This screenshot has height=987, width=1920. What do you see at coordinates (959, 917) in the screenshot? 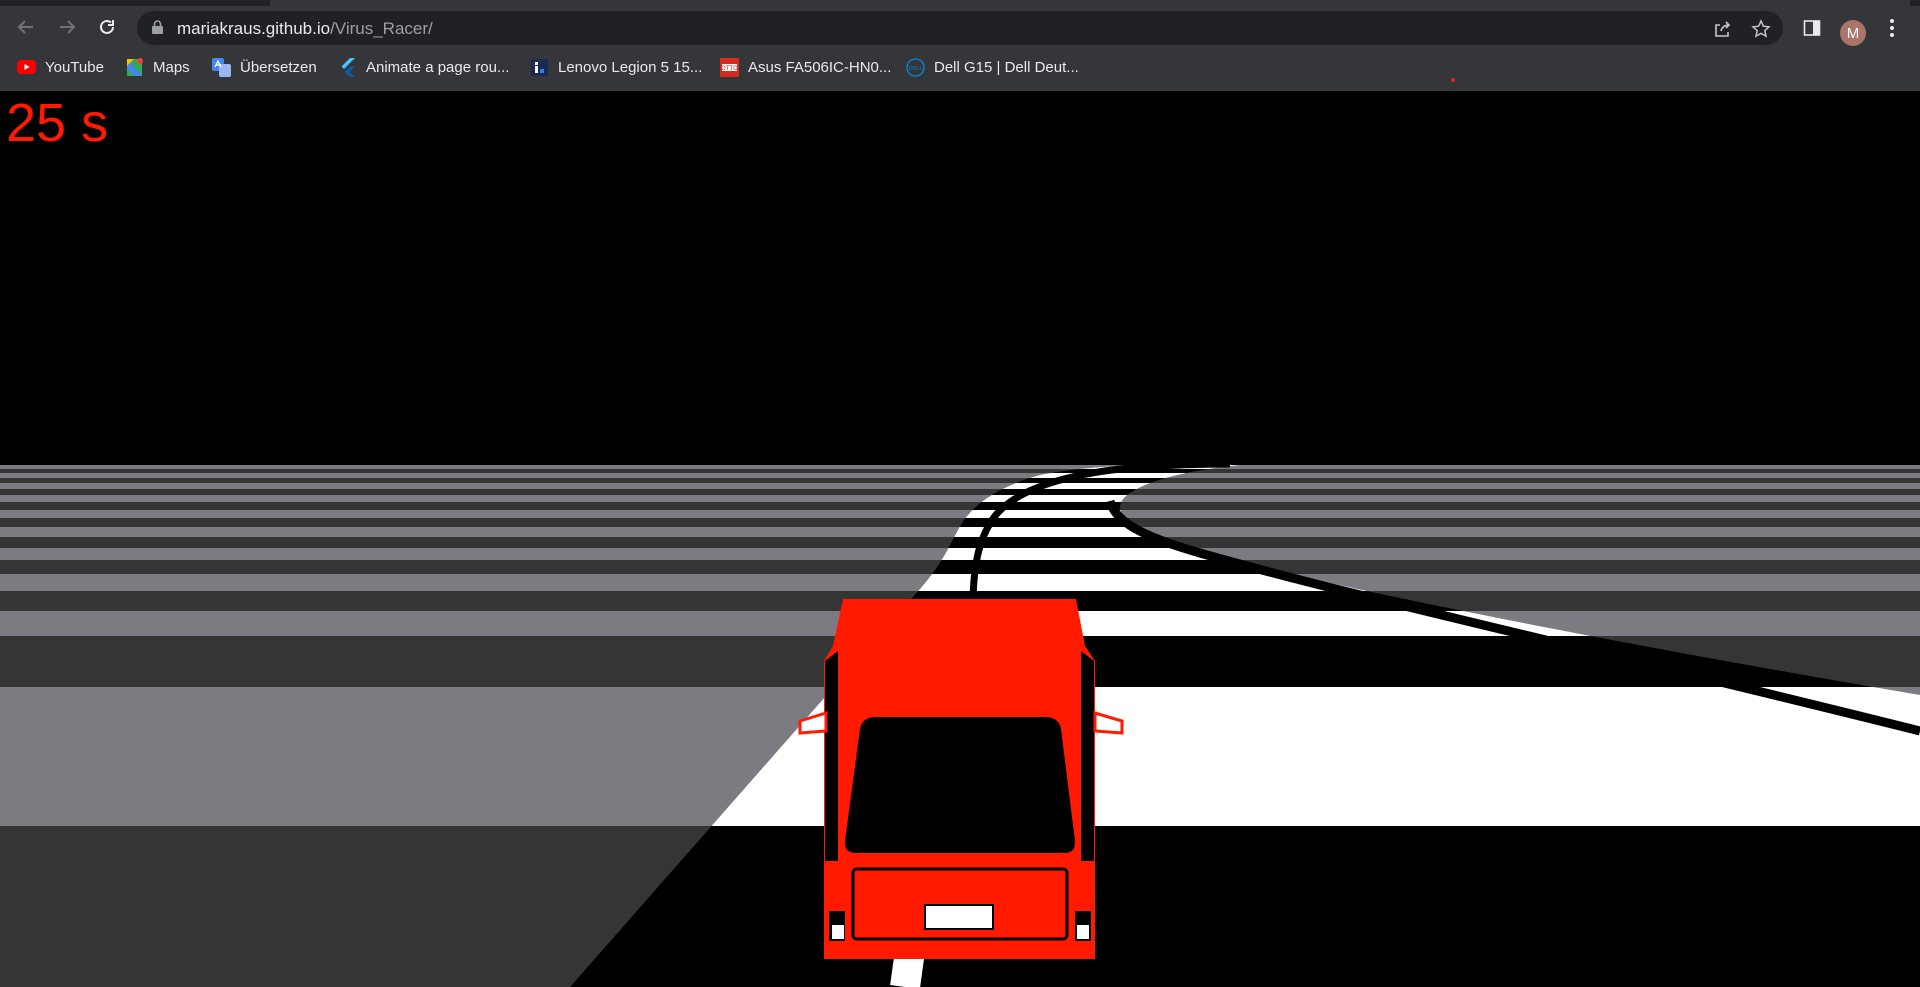
I see `license-plate` at bounding box center [959, 917].